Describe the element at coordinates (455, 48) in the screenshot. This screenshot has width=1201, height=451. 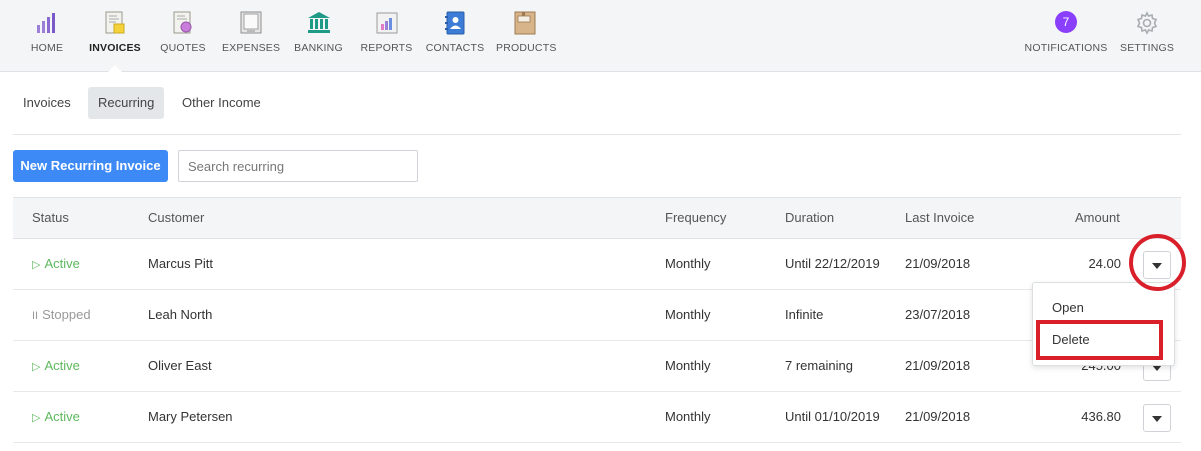
I see `nav-contacts-label: CONTACTS` at that location.